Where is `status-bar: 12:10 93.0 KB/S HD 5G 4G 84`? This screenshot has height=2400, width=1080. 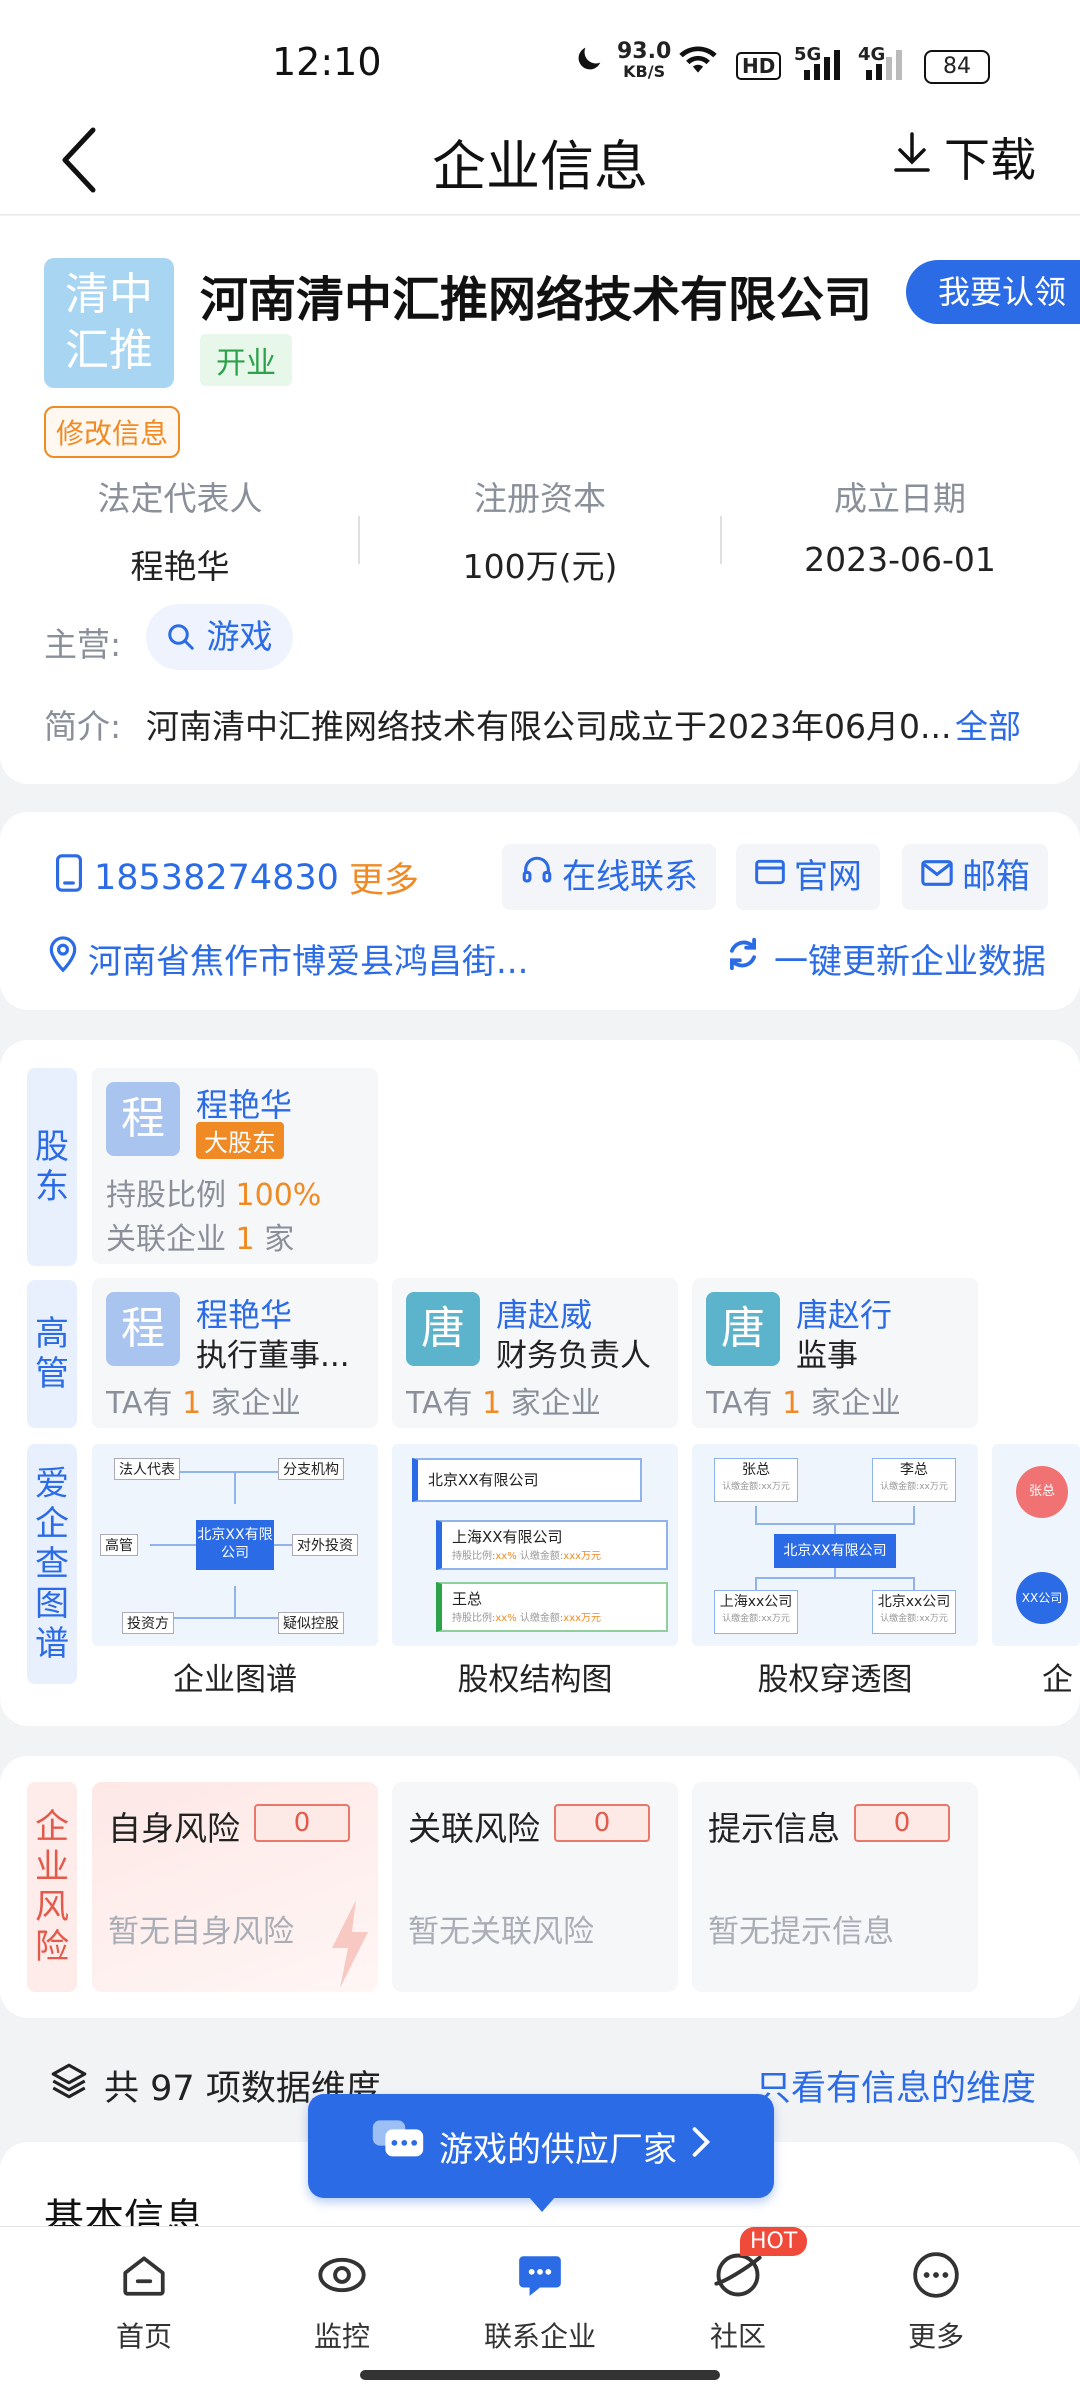
status-bar: 12:10 93.0 KB/S HD 5G 4G 84 is located at coordinates (540, 55).